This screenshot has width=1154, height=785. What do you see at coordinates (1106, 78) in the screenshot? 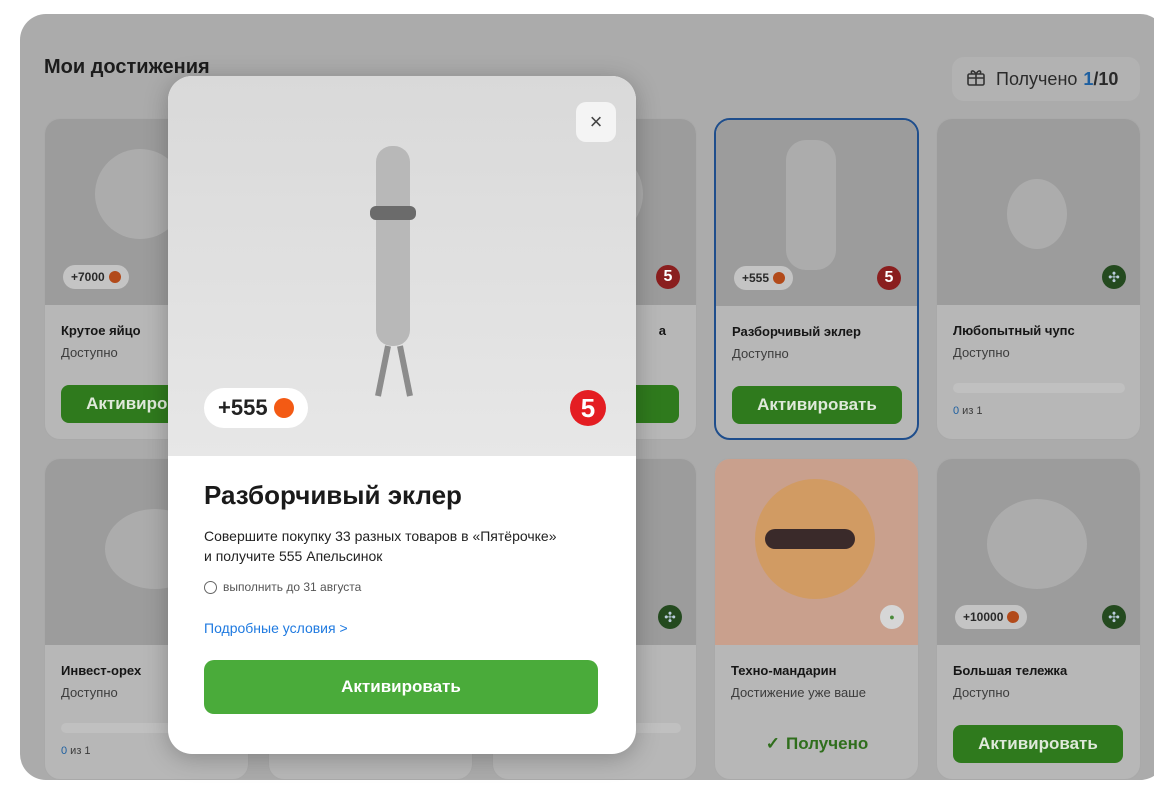
I see `received-total: /10` at bounding box center [1106, 78].